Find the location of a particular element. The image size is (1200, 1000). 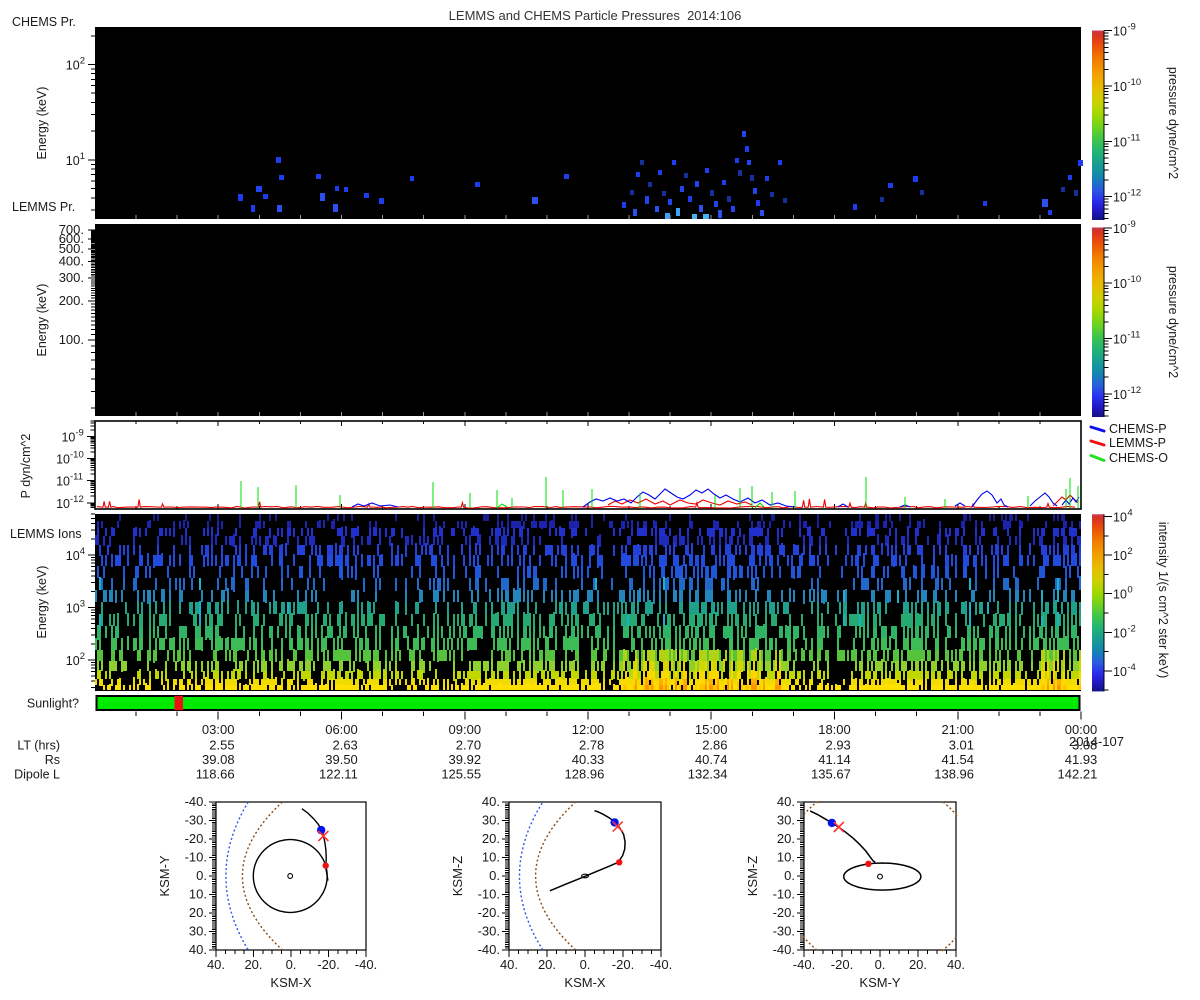

svg-text: LEMMS-P is located at coordinates (1137, 443).